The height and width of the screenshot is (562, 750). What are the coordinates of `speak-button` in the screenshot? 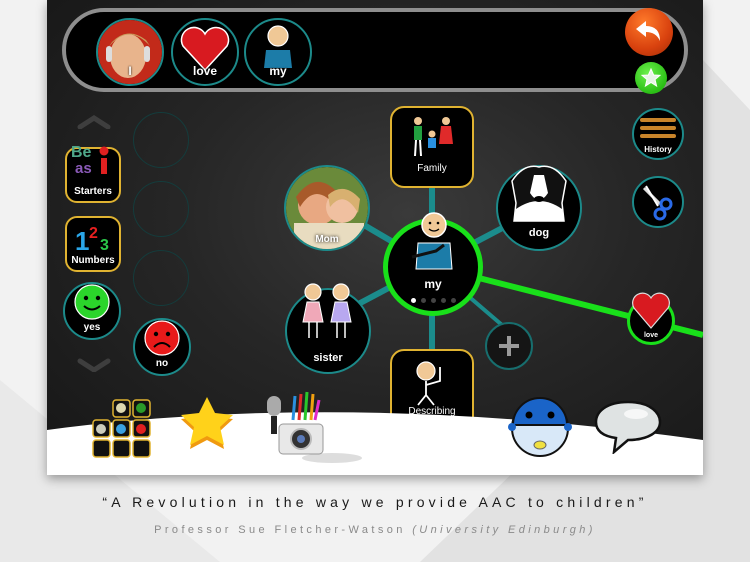 It's located at (628, 427).